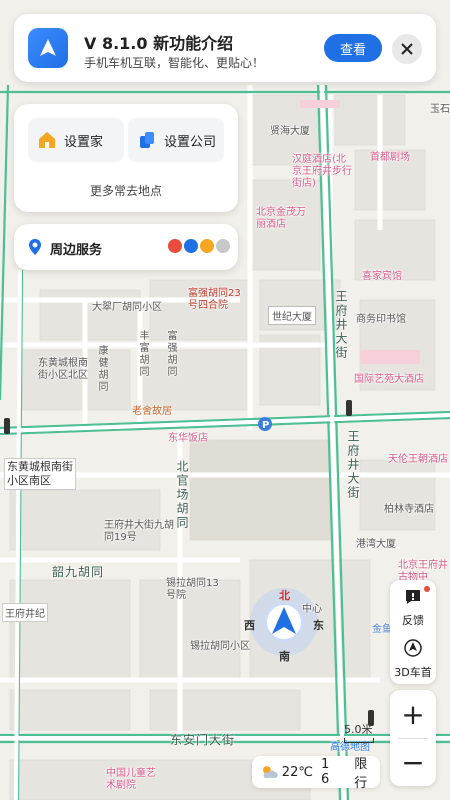  I want to click on 3d-heading-icon, so click(413, 648).